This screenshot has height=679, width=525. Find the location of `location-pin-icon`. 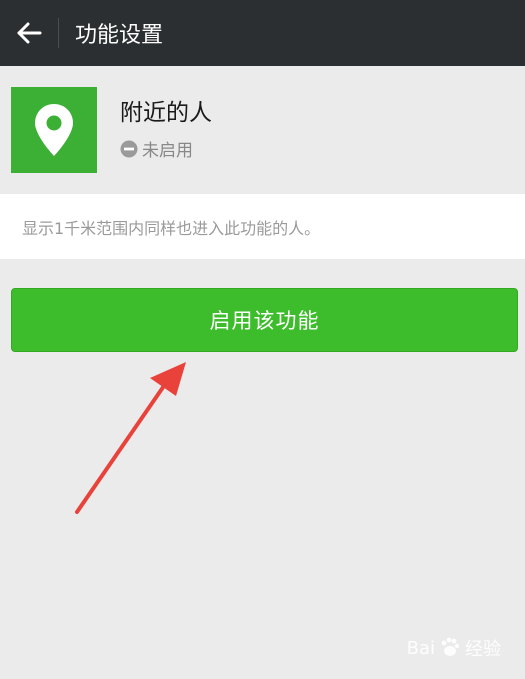

location-pin-icon is located at coordinates (54, 130).